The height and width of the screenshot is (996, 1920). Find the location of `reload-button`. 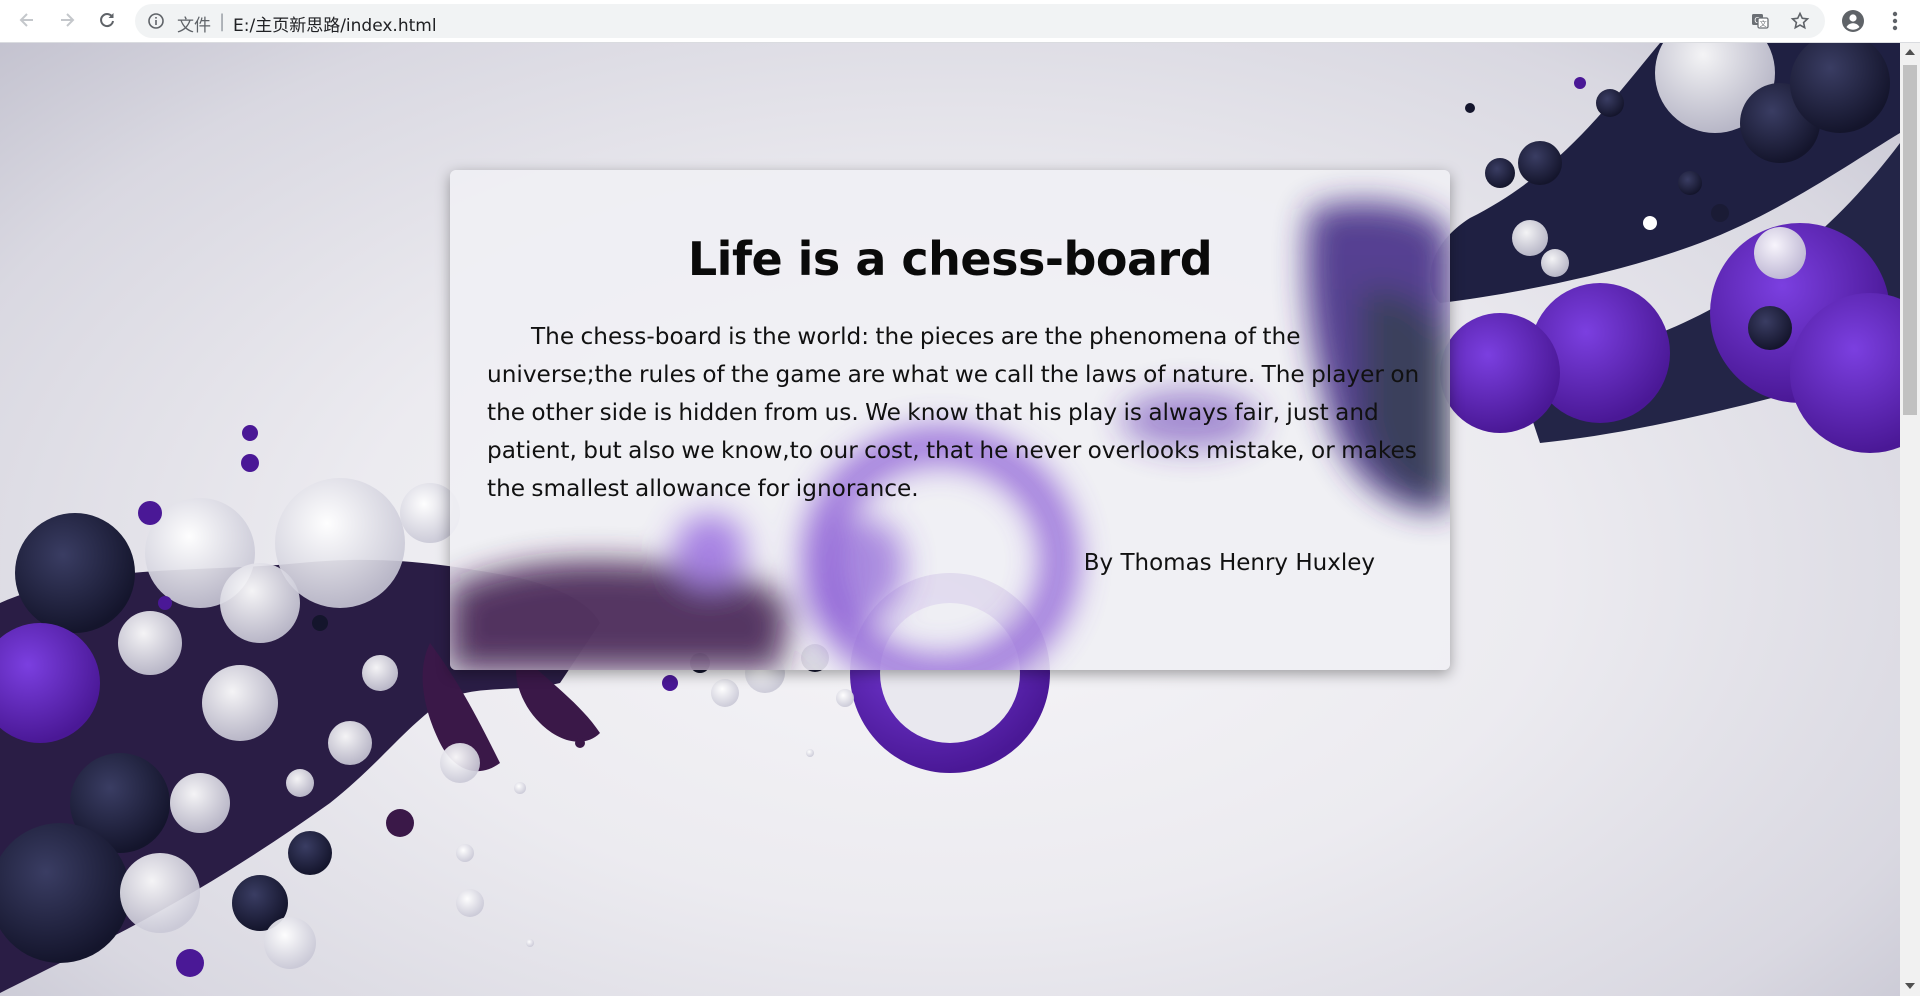

reload-button is located at coordinates (107, 20).